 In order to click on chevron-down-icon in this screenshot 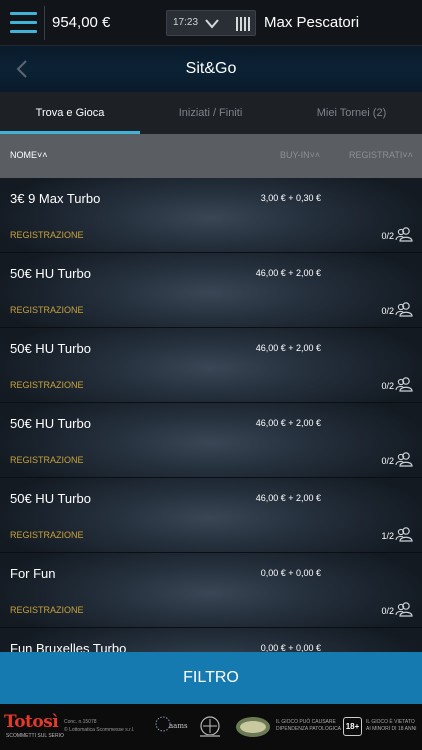, I will do `click(212, 24)`.